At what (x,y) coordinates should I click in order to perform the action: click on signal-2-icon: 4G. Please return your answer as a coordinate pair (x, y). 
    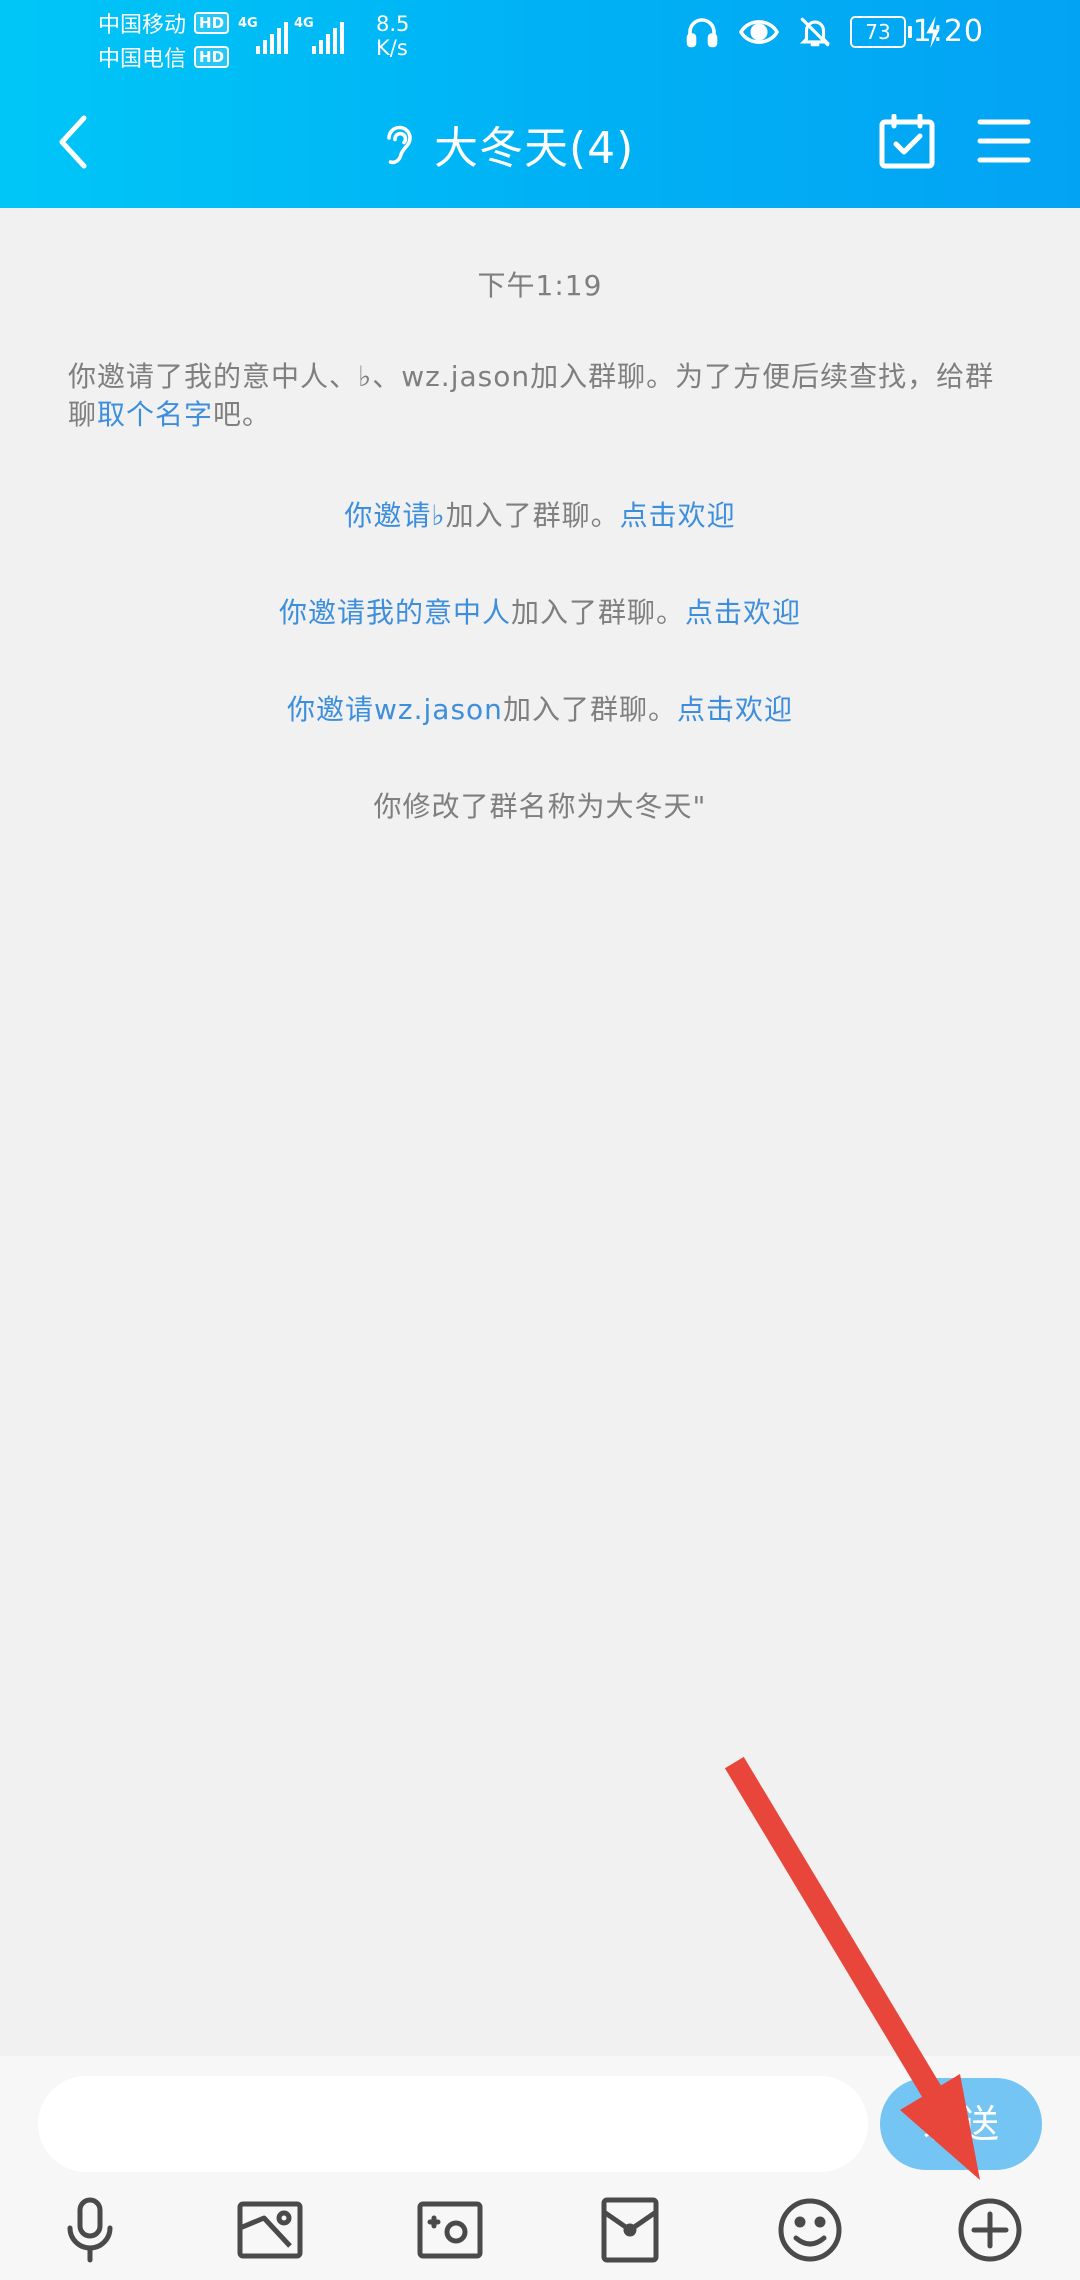
    Looking at the image, I should click on (319, 34).